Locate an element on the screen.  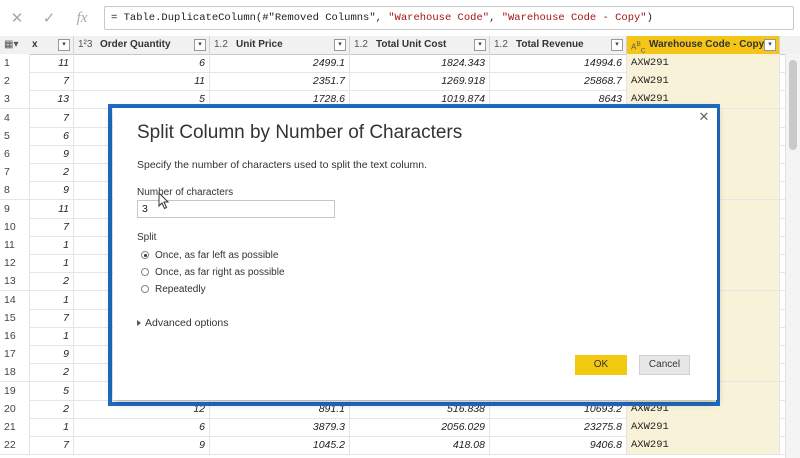
row-number: 21 is located at coordinates (15, 427).